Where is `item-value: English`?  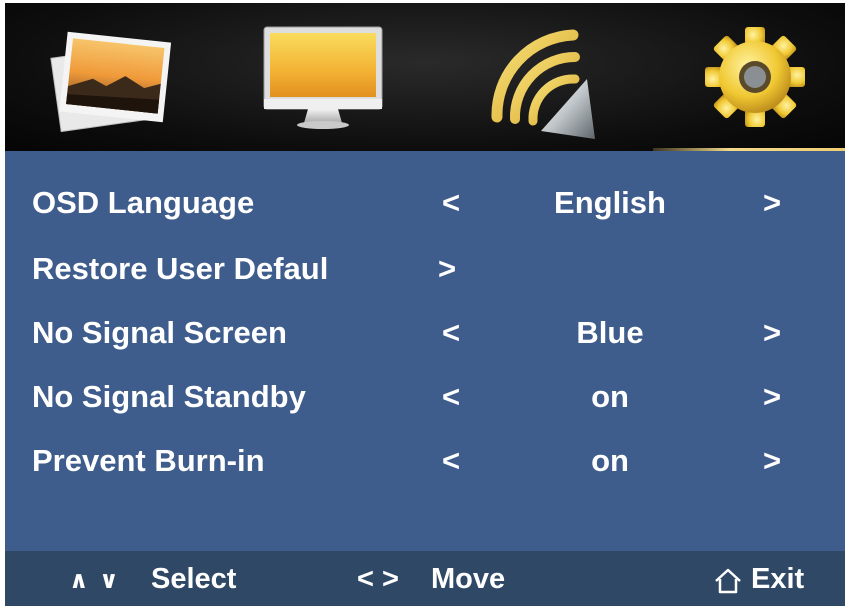 item-value: English is located at coordinates (610, 202).